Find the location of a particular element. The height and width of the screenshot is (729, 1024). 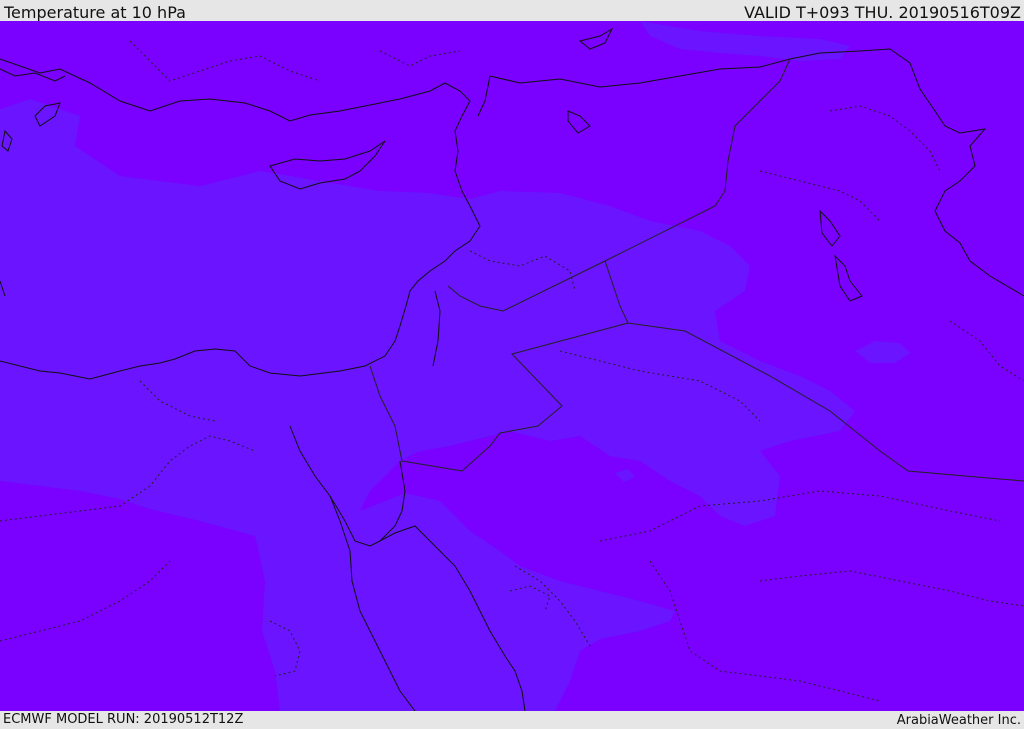

valid-time-label: VALID T+093 THU. 20190516T09Z is located at coordinates (882, 12).